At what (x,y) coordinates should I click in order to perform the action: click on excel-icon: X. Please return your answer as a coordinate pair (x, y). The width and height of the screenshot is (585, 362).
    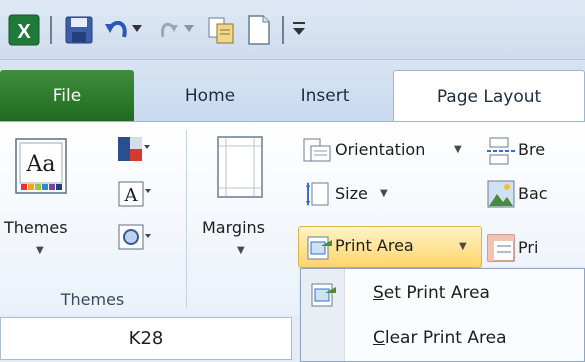
    Looking at the image, I should click on (24, 30).